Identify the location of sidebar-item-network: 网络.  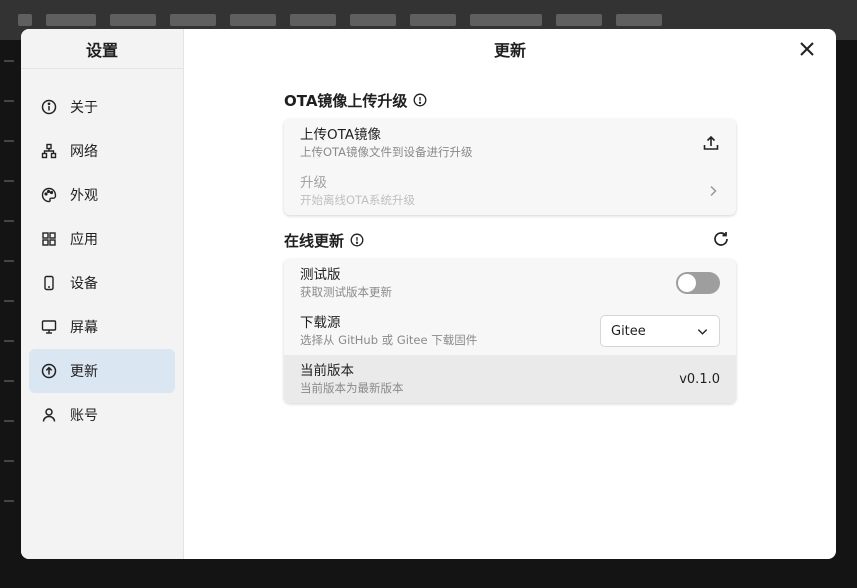
(102, 151).